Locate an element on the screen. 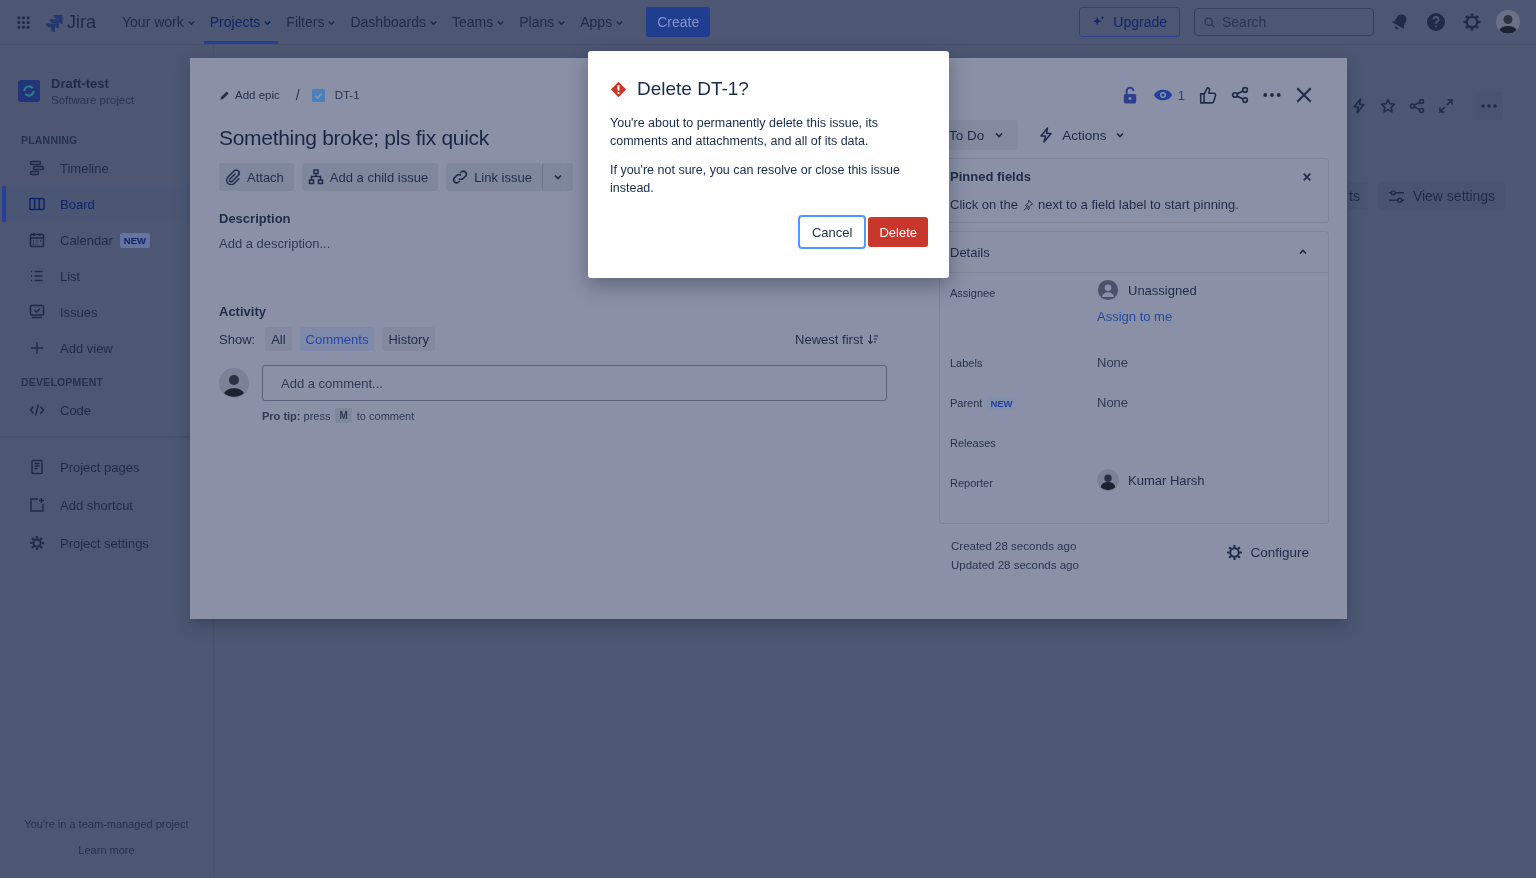 This screenshot has height=878, width=1536. unassigned-avatar-icon is located at coordinates (1108, 290).